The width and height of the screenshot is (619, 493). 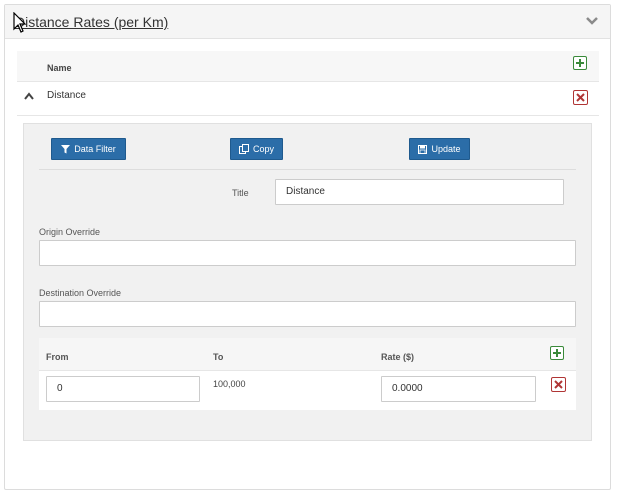 I want to click on rate-column-header: Rate ($), so click(x=398, y=357).